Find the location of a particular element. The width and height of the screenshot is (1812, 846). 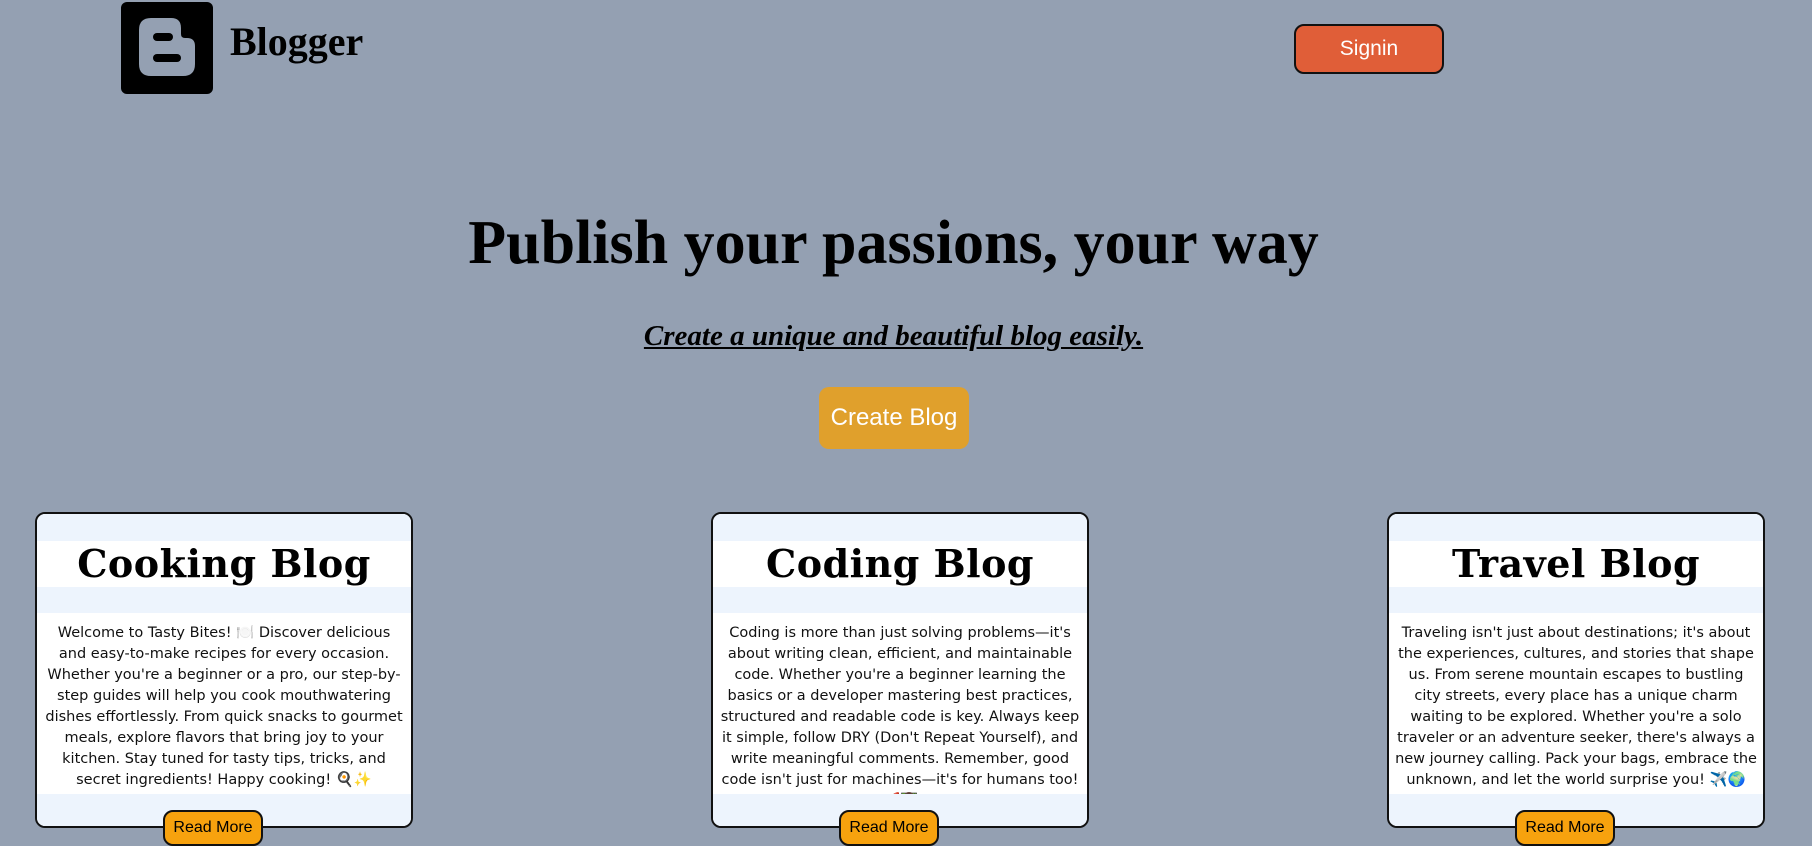

create-blog-button: Create Blog is located at coordinates (894, 418).